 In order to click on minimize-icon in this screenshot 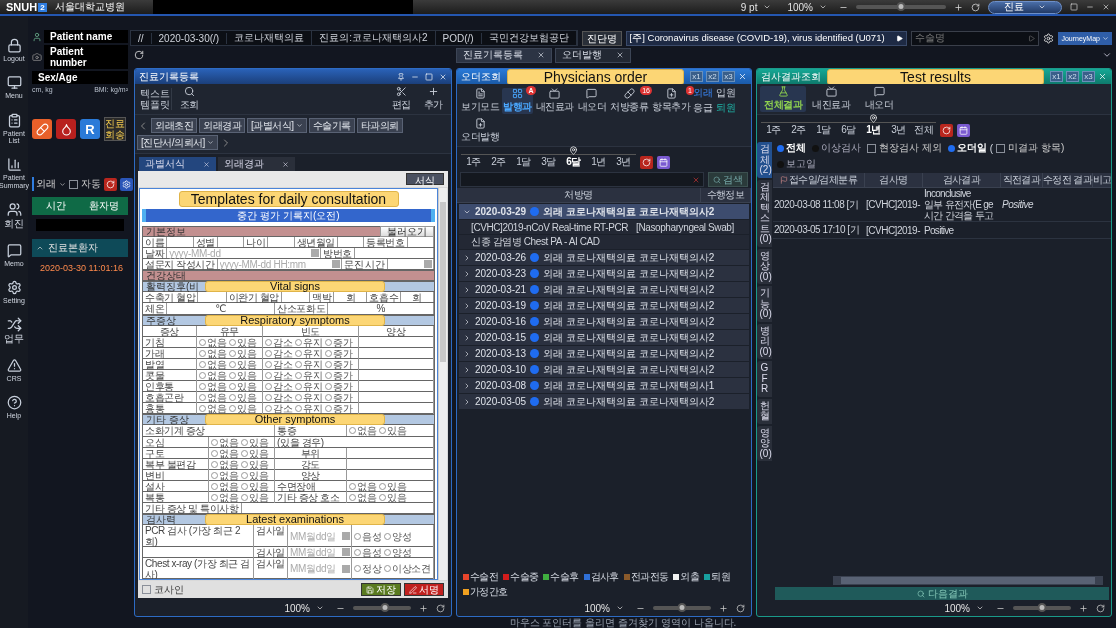, I will do `click(1090, 7)`.